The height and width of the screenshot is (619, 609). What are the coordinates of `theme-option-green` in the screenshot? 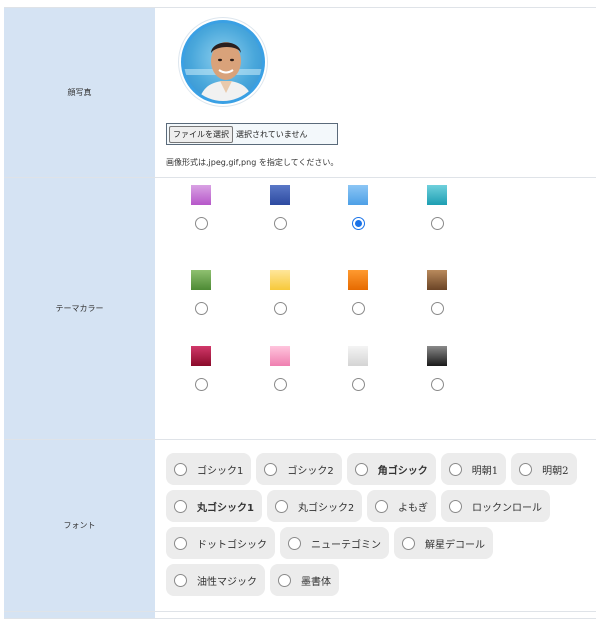 It's located at (201, 295).